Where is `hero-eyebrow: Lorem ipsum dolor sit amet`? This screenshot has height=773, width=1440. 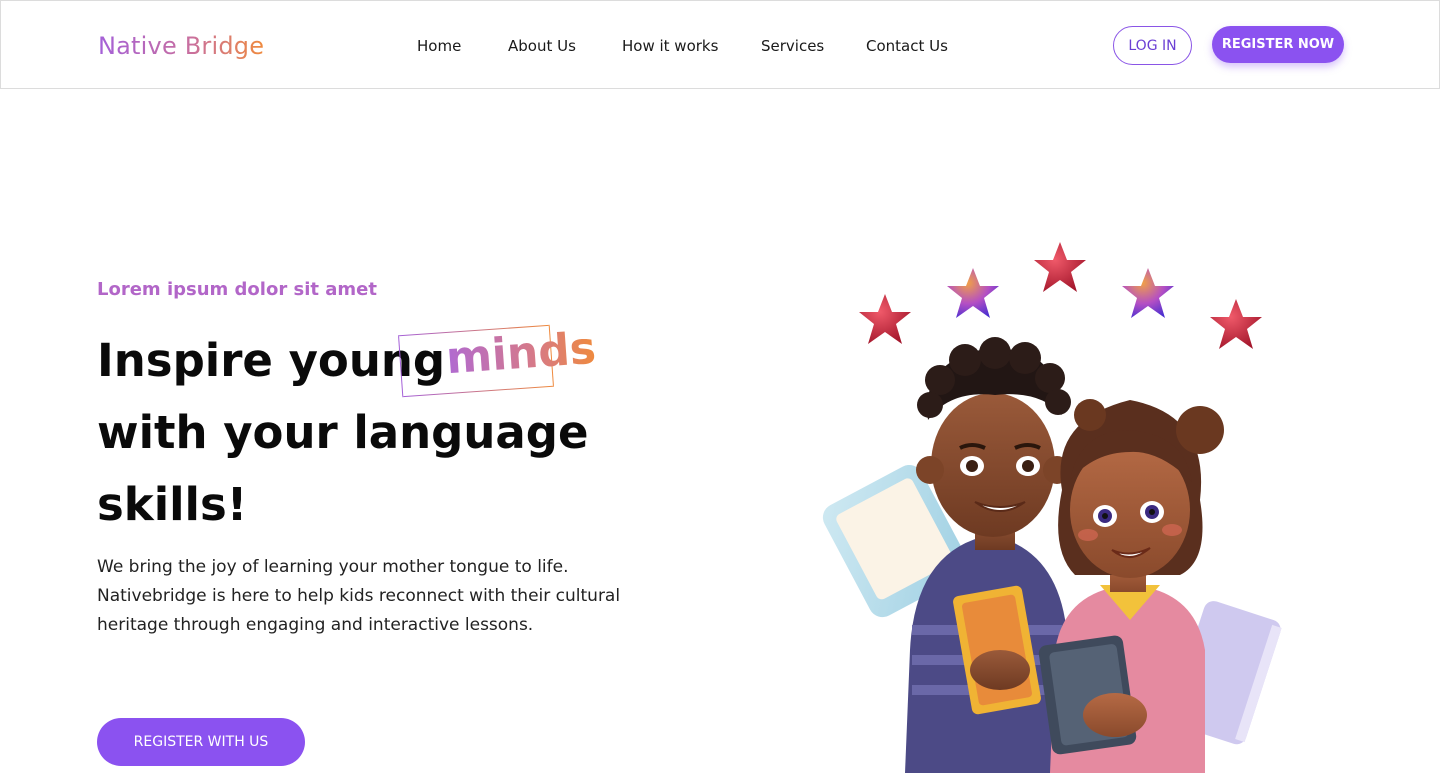 hero-eyebrow: Lorem ipsum dolor sit amet is located at coordinates (237, 289).